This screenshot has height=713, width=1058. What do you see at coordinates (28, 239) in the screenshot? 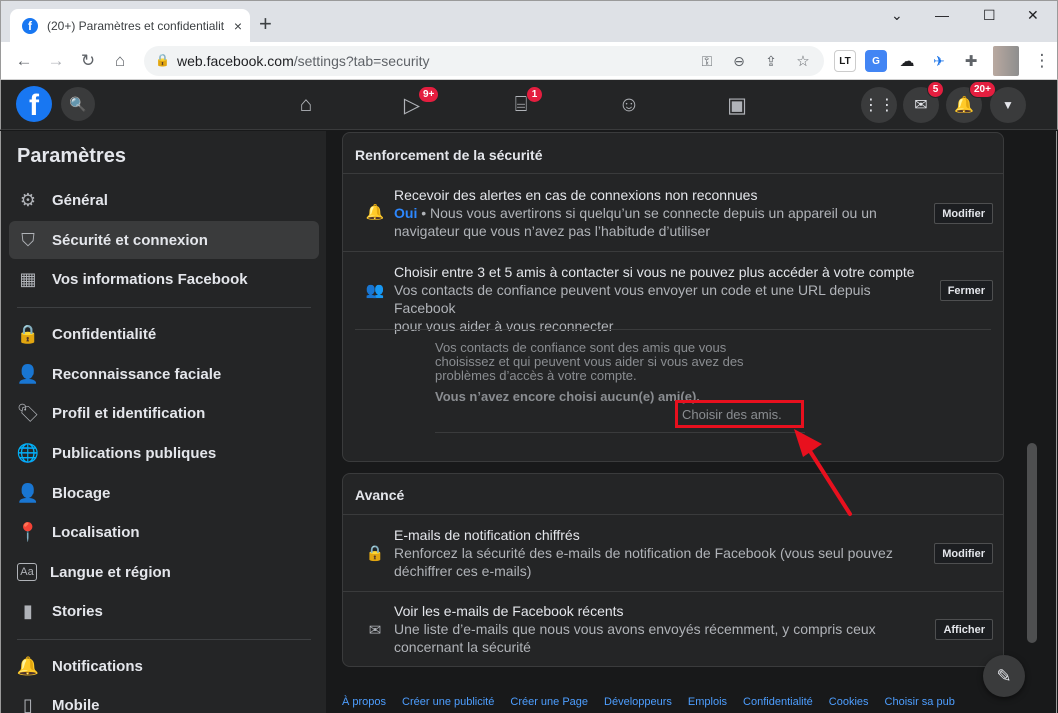
I see `shield-icon: ⛉` at bounding box center [28, 239].